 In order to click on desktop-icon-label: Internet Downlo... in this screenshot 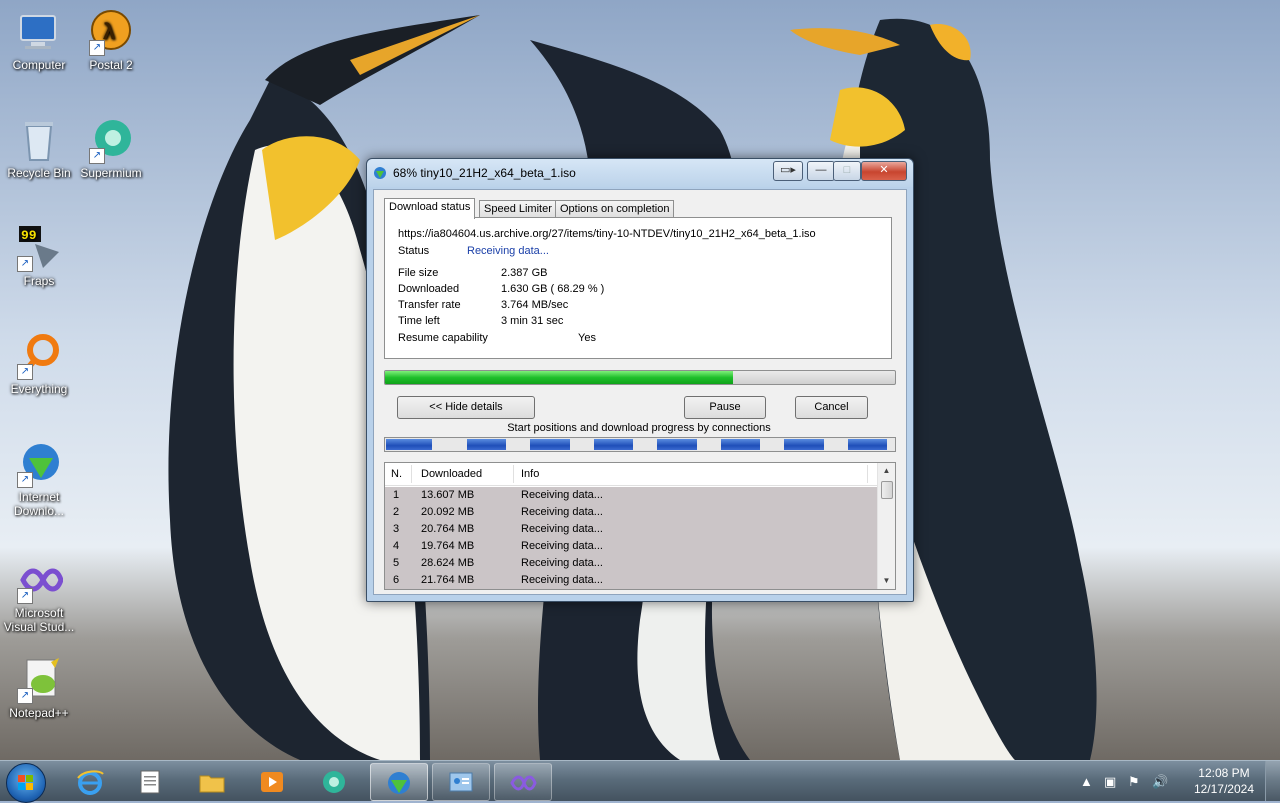, I will do `click(39, 504)`.